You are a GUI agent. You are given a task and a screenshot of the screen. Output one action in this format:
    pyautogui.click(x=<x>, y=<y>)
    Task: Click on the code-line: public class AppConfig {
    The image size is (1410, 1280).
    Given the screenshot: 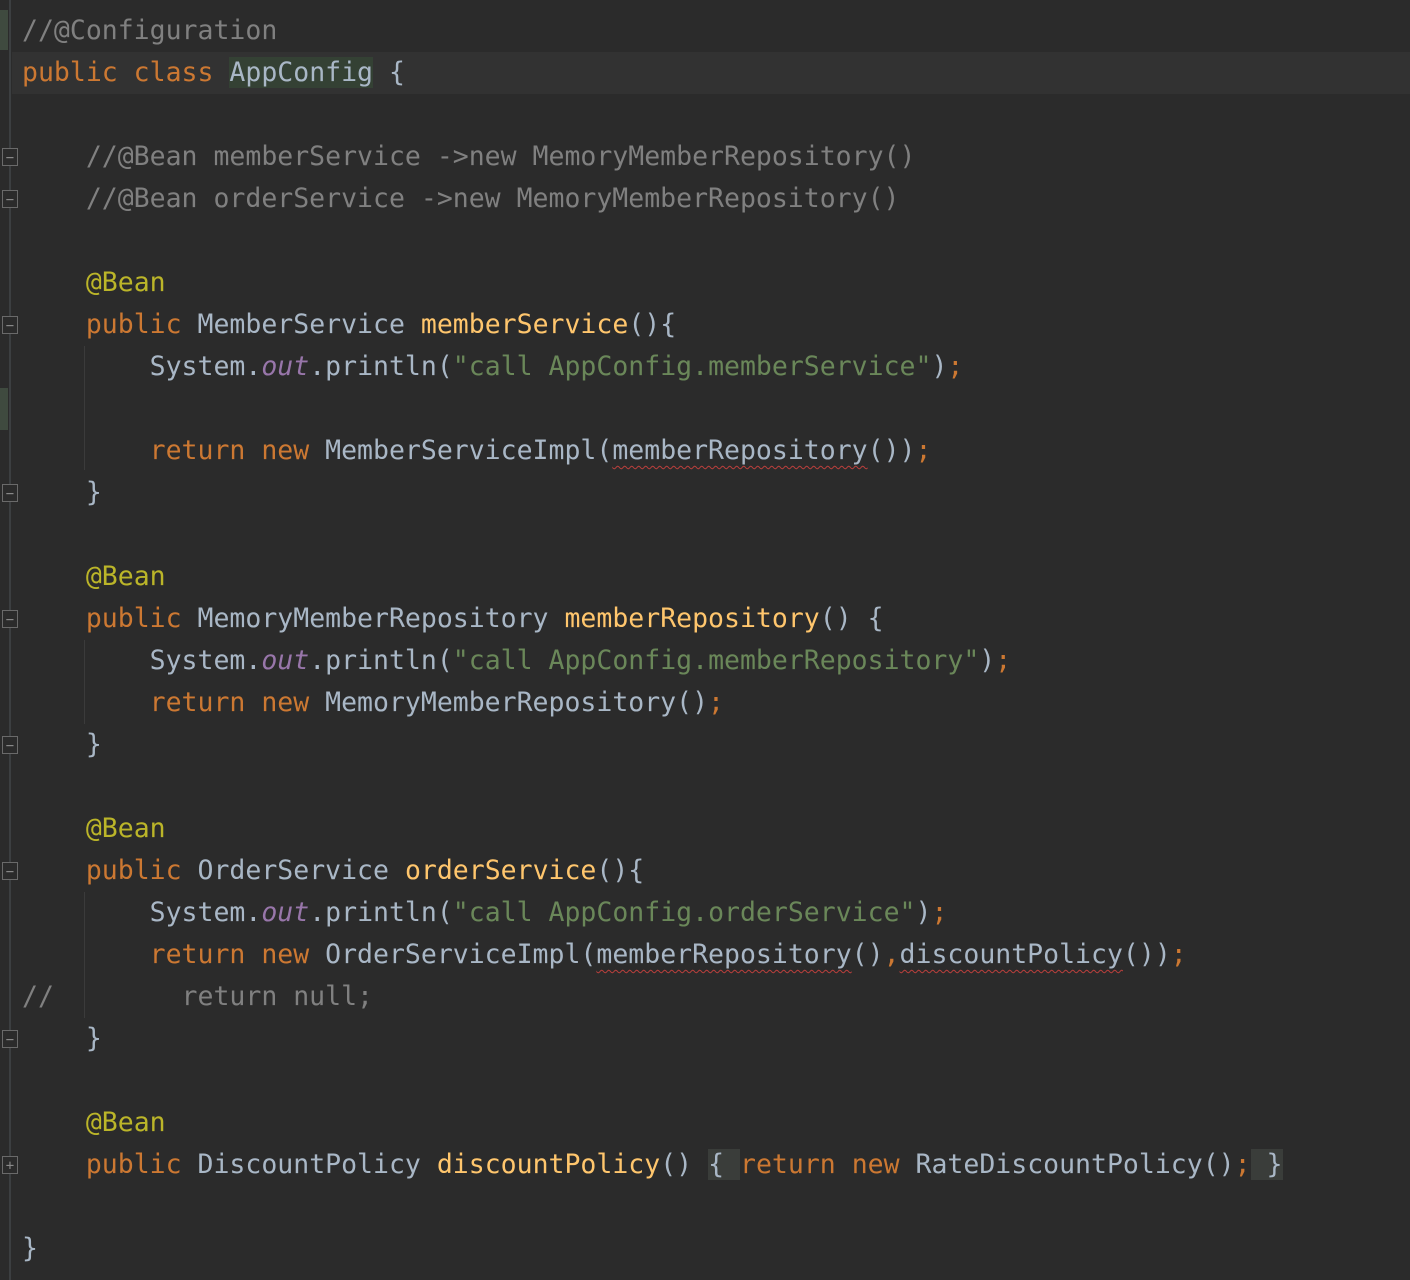 What is the action you would take?
    pyautogui.click(x=213, y=73)
    